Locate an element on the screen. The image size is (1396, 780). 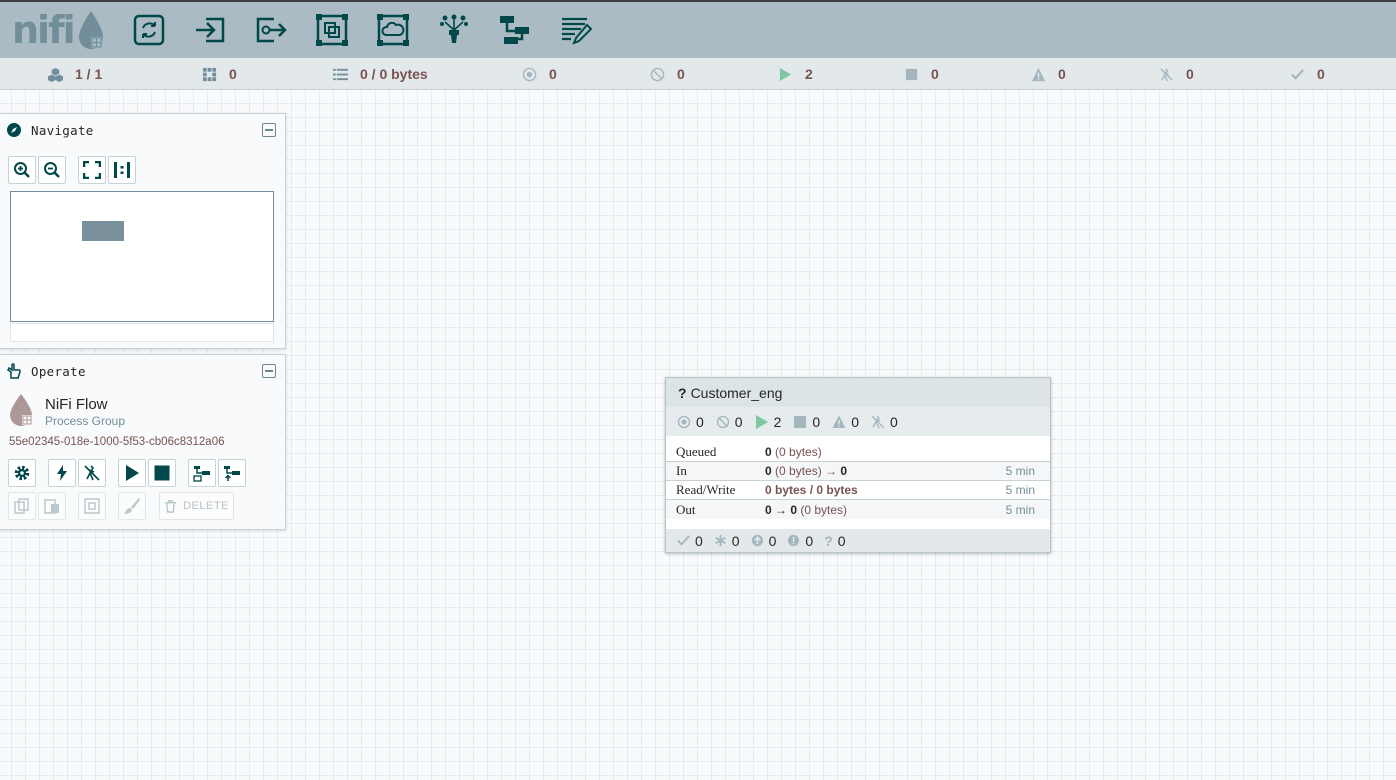
read-write-row: Read/Write 0 bytes / 0 bytes 5 min is located at coordinates (858, 490).